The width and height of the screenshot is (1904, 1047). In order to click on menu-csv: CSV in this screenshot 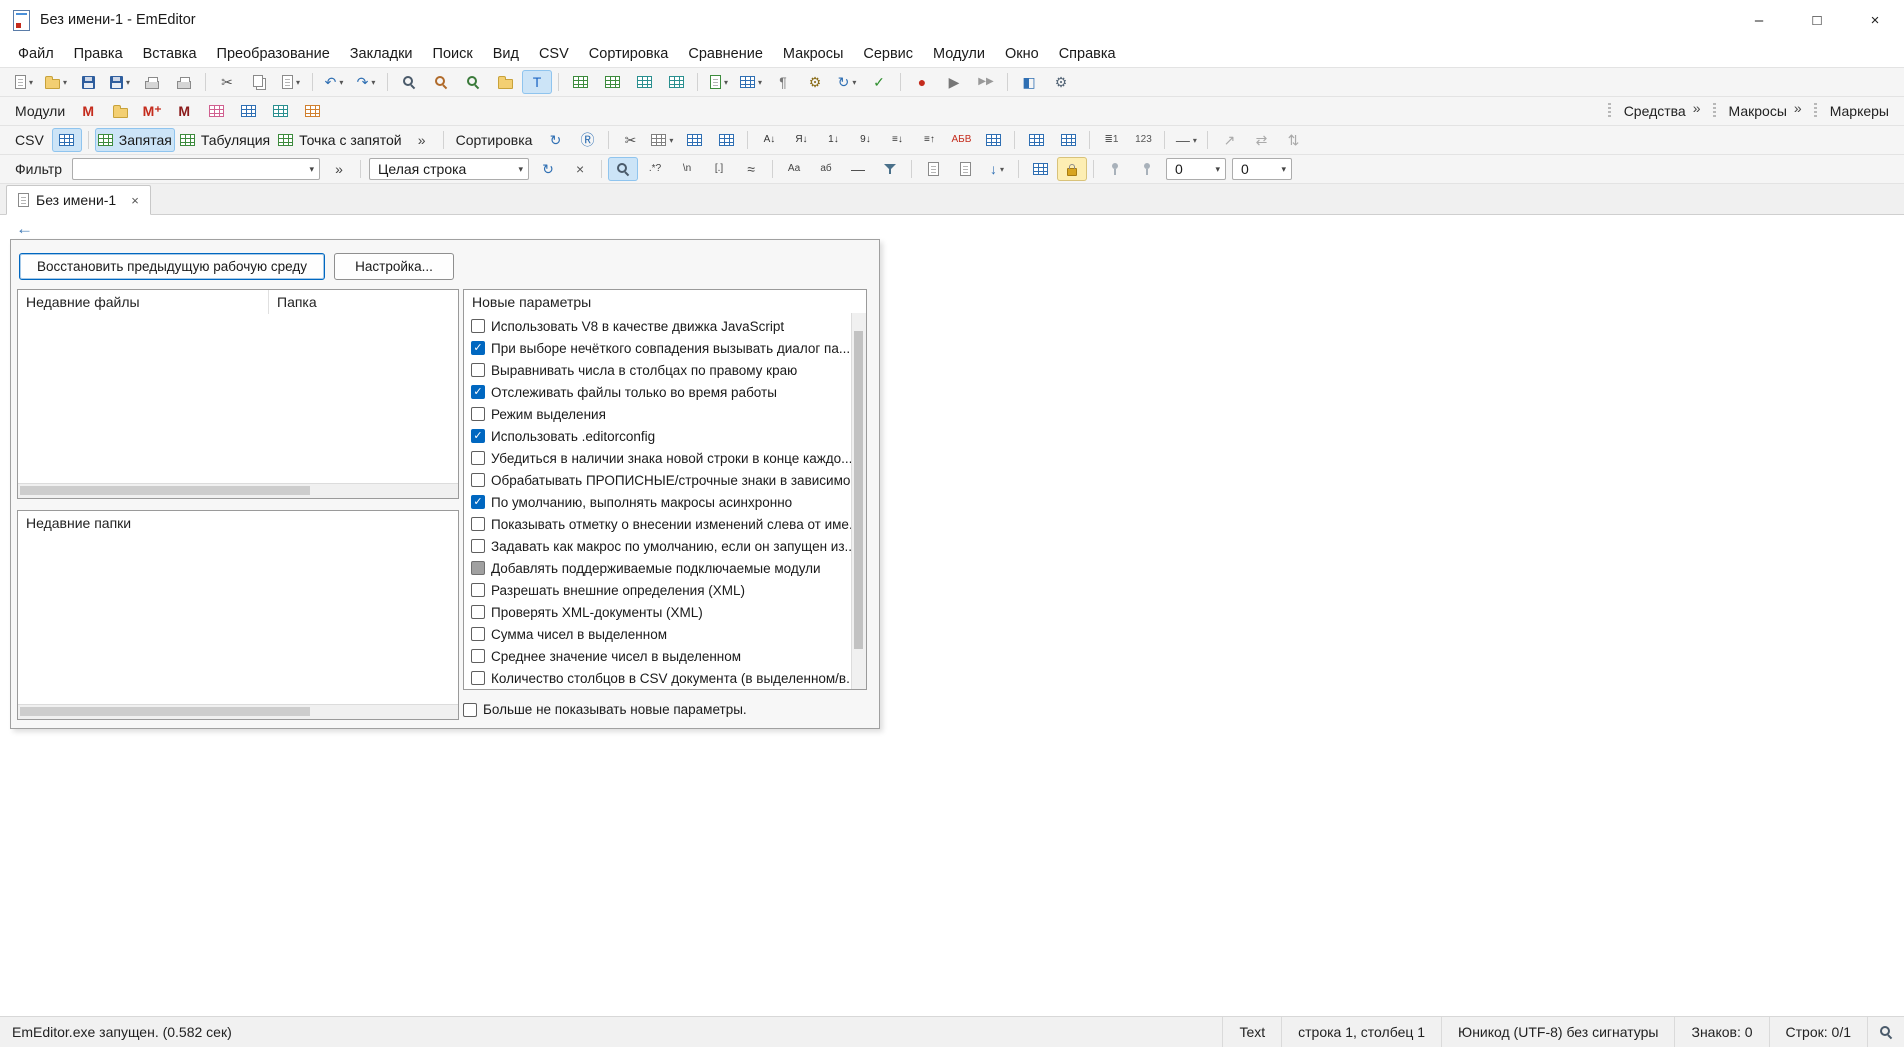, I will do `click(554, 54)`.